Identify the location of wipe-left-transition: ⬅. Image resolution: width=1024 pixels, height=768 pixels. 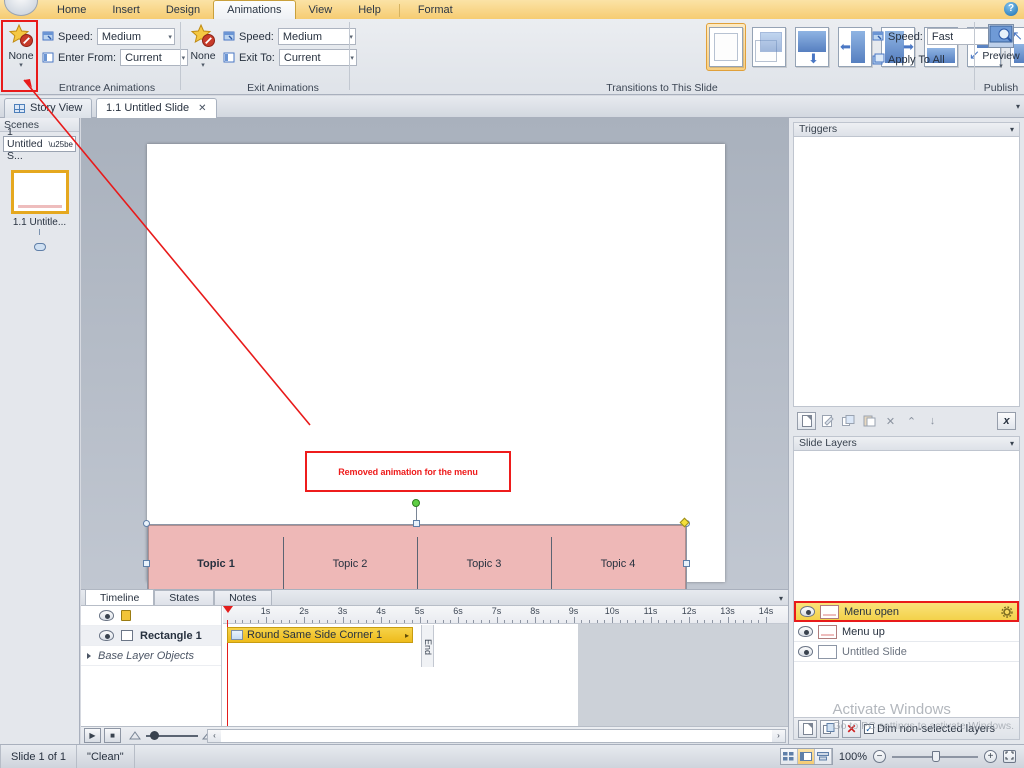
(855, 47).